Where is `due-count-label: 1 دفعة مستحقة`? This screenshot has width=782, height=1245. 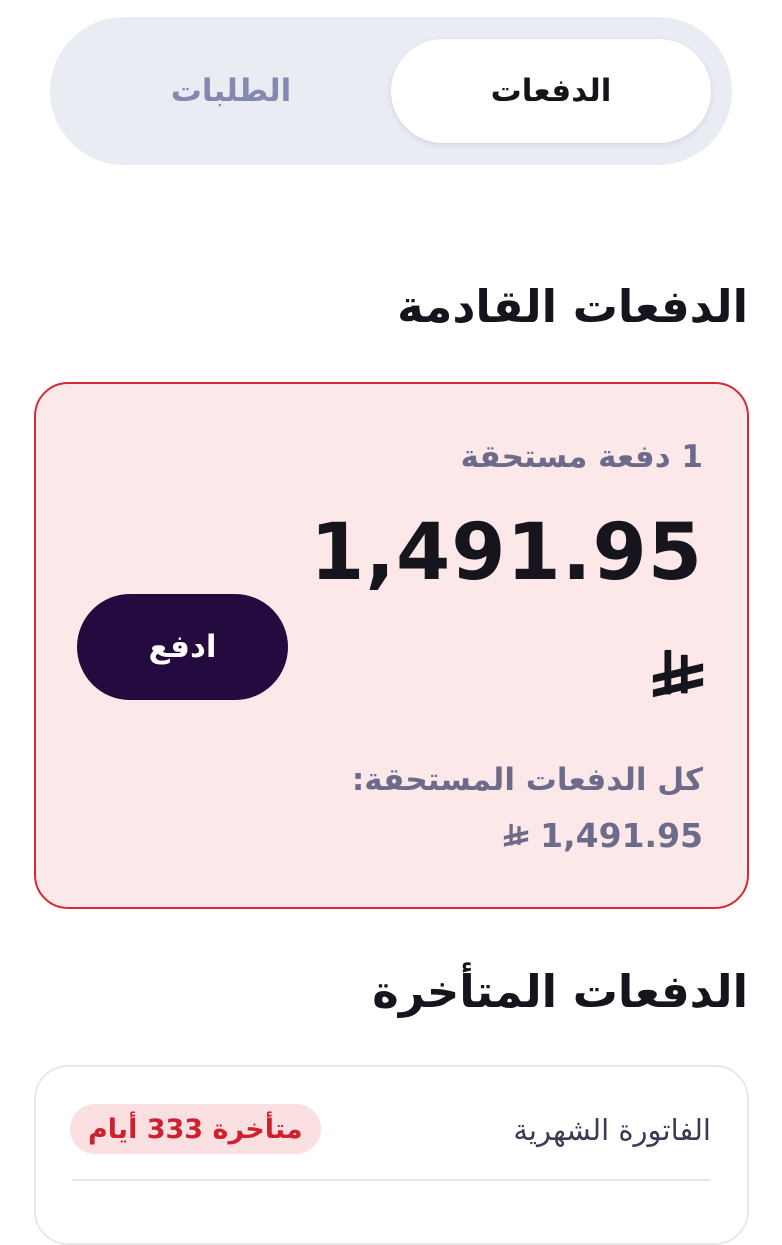
due-count-label: 1 دفعة مستحقة is located at coordinates (581, 457).